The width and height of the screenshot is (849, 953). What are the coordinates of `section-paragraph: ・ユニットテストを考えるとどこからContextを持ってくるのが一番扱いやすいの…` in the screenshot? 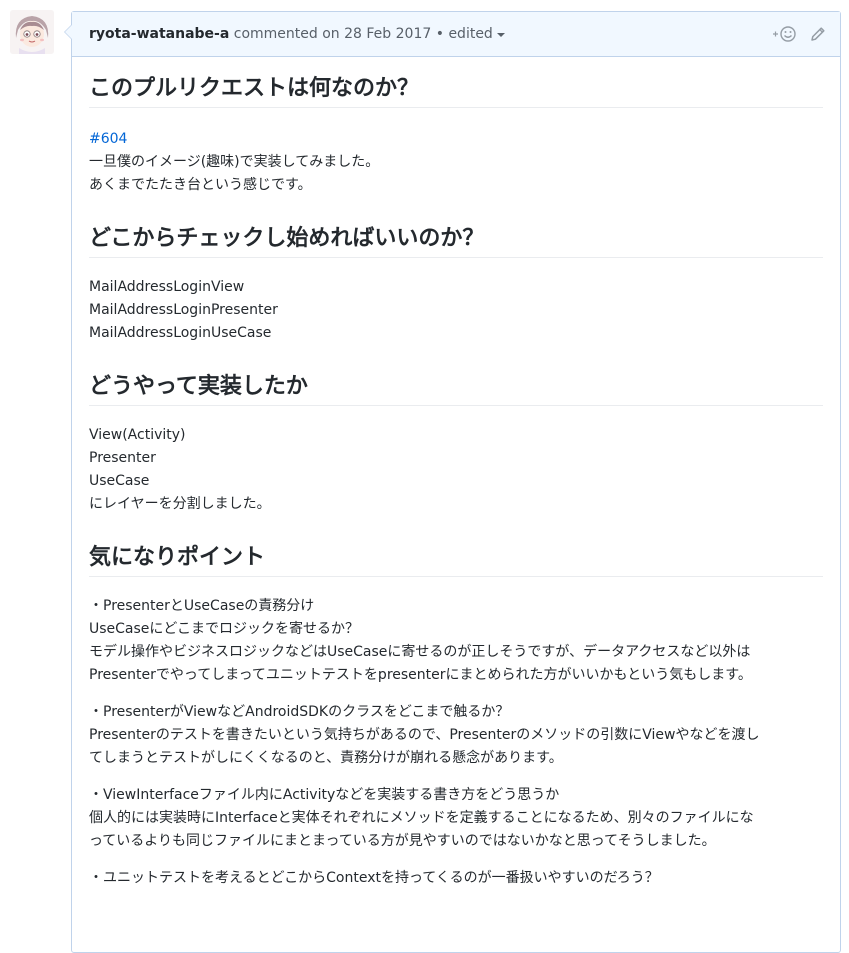 It's located at (456, 878).